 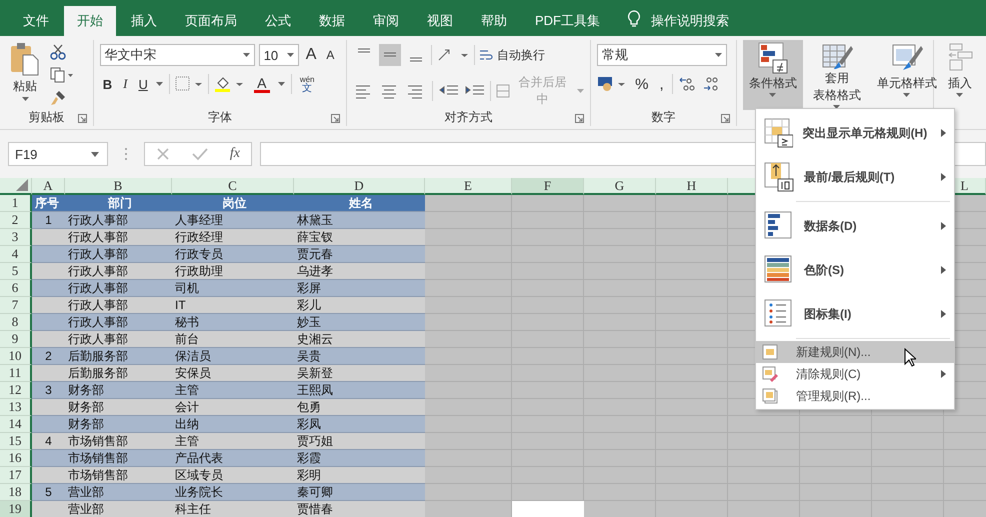 I want to click on row-header: 17, so click(x=16, y=475).